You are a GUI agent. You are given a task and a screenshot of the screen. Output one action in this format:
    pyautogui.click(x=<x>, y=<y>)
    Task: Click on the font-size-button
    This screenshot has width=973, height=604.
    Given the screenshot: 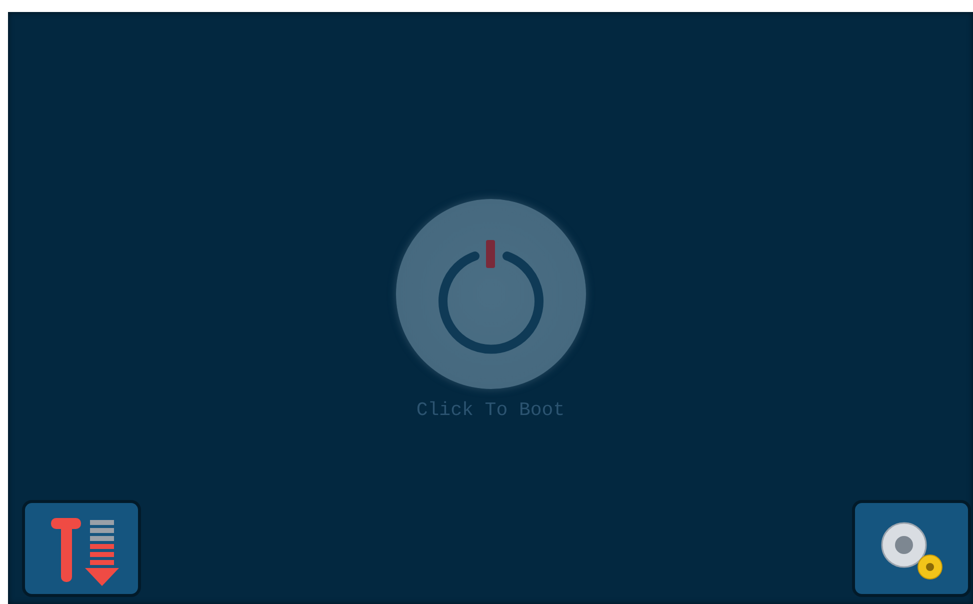 What is the action you would take?
    pyautogui.click(x=81, y=548)
    